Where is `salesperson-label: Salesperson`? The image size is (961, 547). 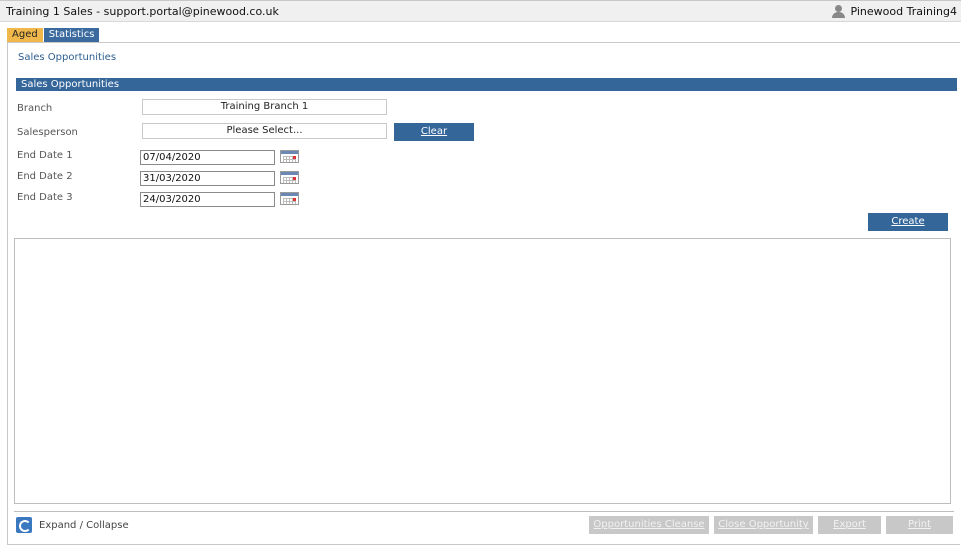
salesperson-label: Salesperson is located at coordinates (47, 132).